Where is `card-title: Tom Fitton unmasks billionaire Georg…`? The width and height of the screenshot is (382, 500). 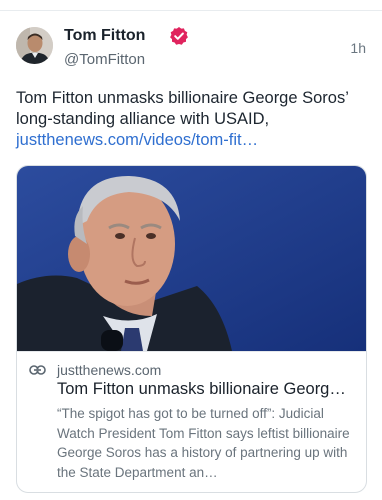
card-title: Tom Fitton unmasks billionaire Georg… is located at coordinates (208, 389).